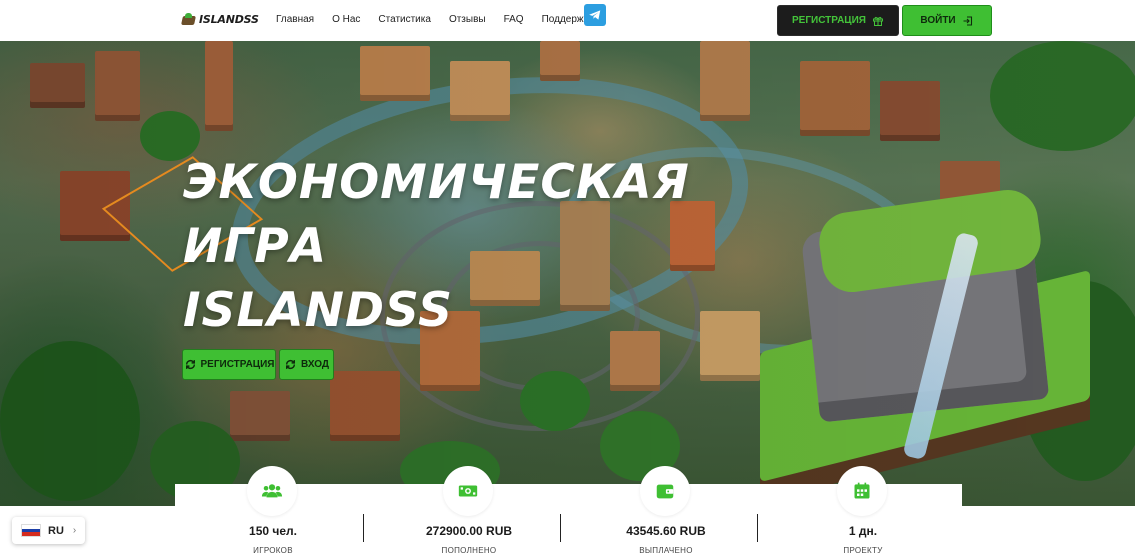  What do you see at coordinates (666, 531) in the screenshot?
I see `stat-value: 43545.60 RUB` at bounding box center [666, 531].